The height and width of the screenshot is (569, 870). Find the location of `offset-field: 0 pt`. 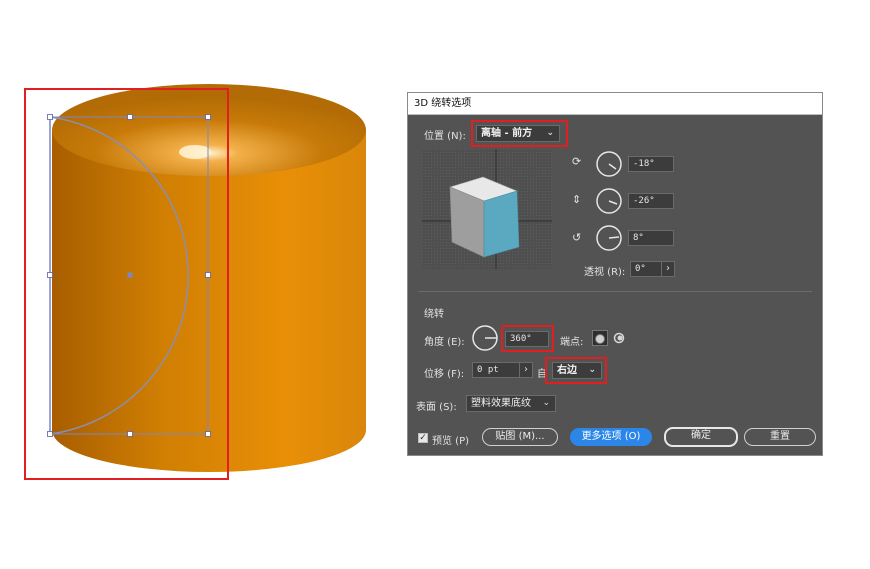

offset-field: 0 pt is located at coordinates (496, 370).